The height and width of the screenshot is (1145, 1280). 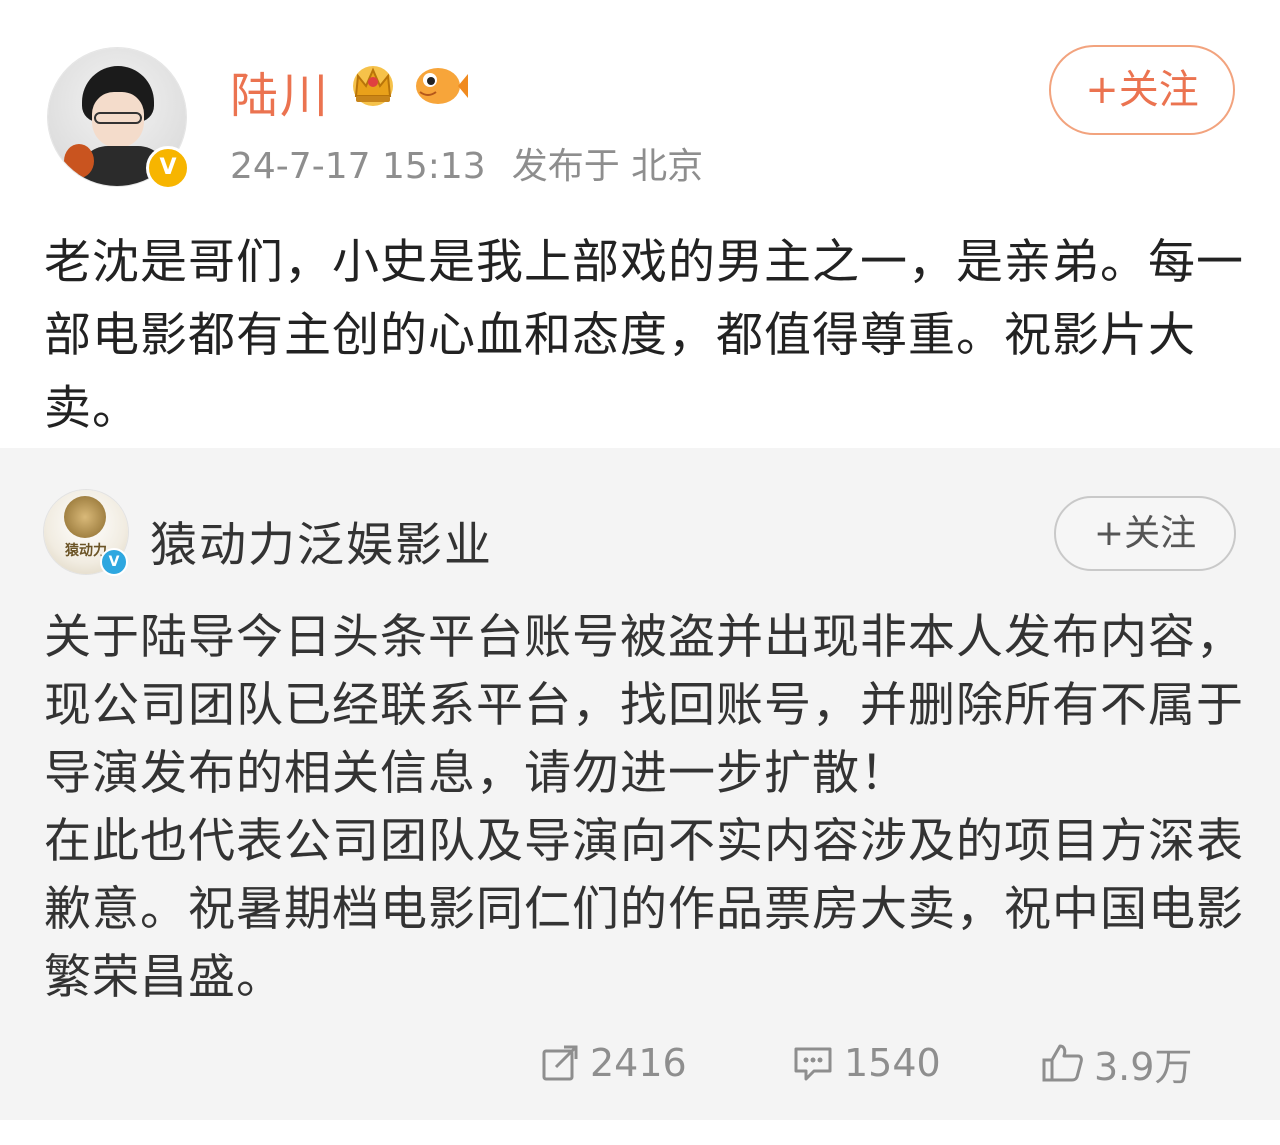 I want to click on post-timestamp: 24-7-17 15:13, so click(x=358, y=166).